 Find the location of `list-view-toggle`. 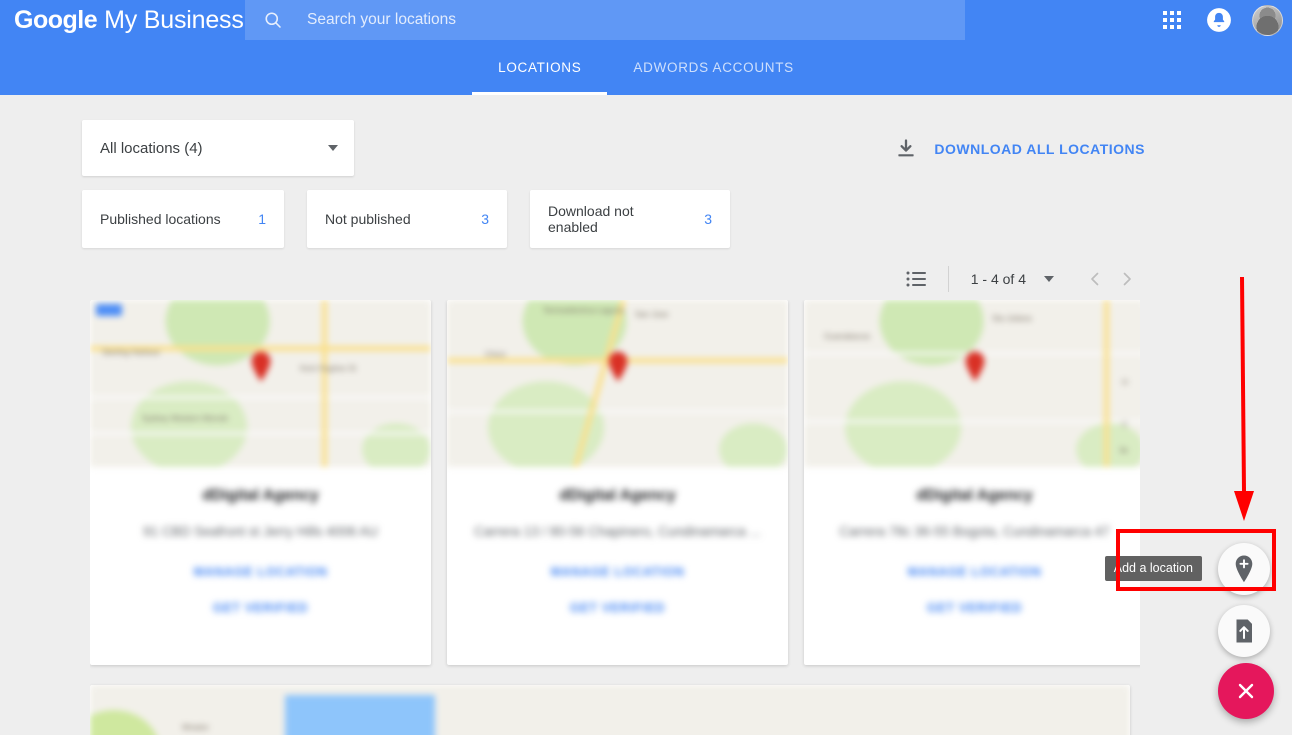

list-view-toggle is located at coordinates (917, 279).